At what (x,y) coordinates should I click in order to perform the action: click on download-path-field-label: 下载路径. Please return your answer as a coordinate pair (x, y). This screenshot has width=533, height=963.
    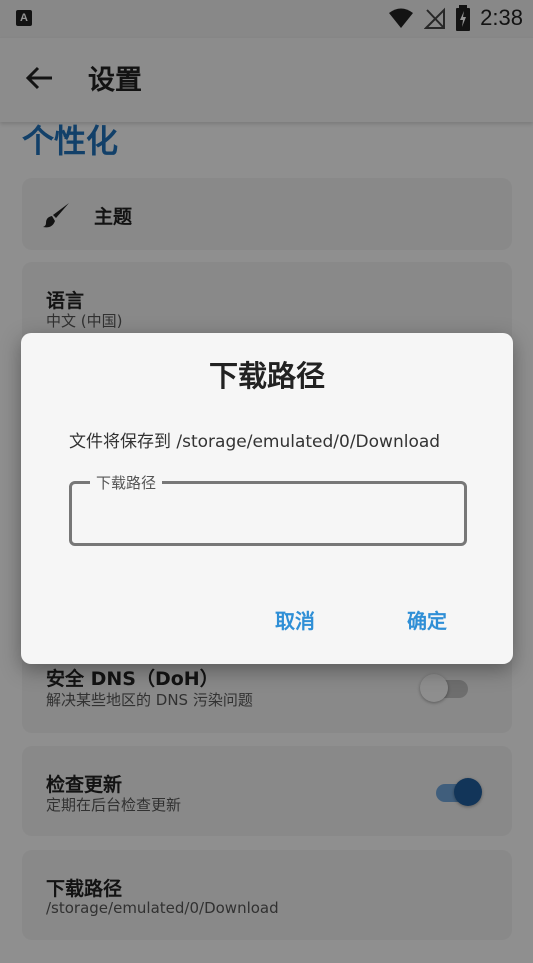
    Looking at the image, I should click on (126, 482).